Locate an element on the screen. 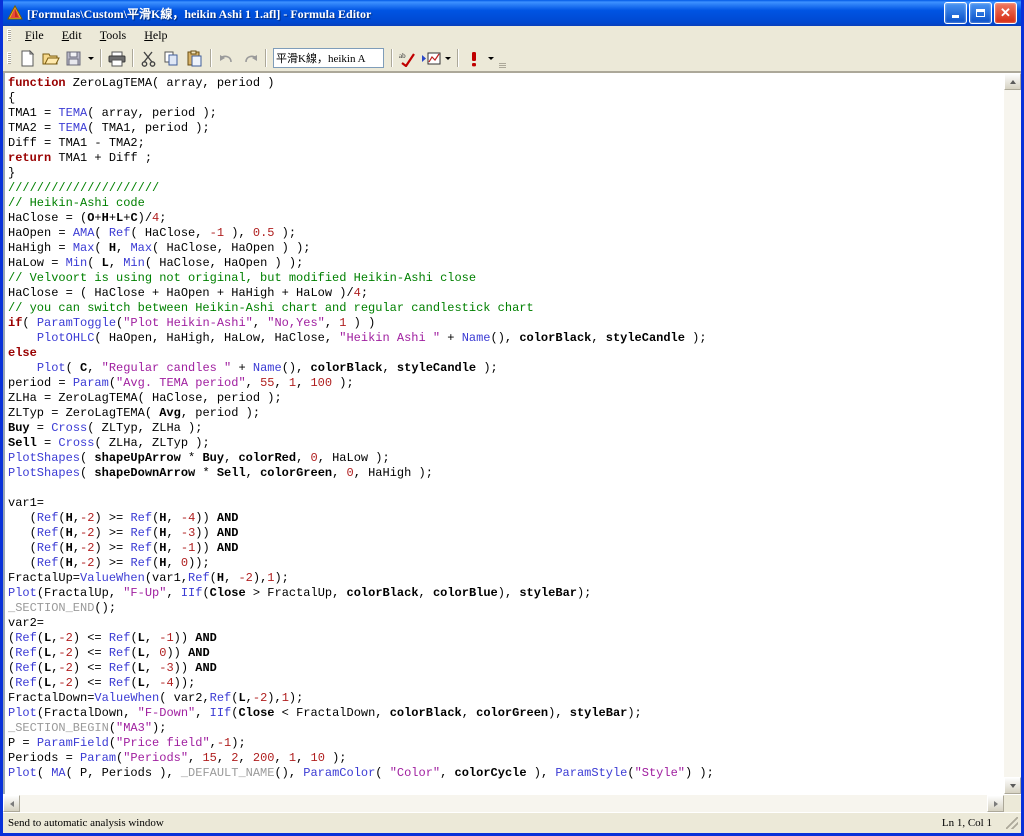  maximize-button is located at coordinates (980, 13).